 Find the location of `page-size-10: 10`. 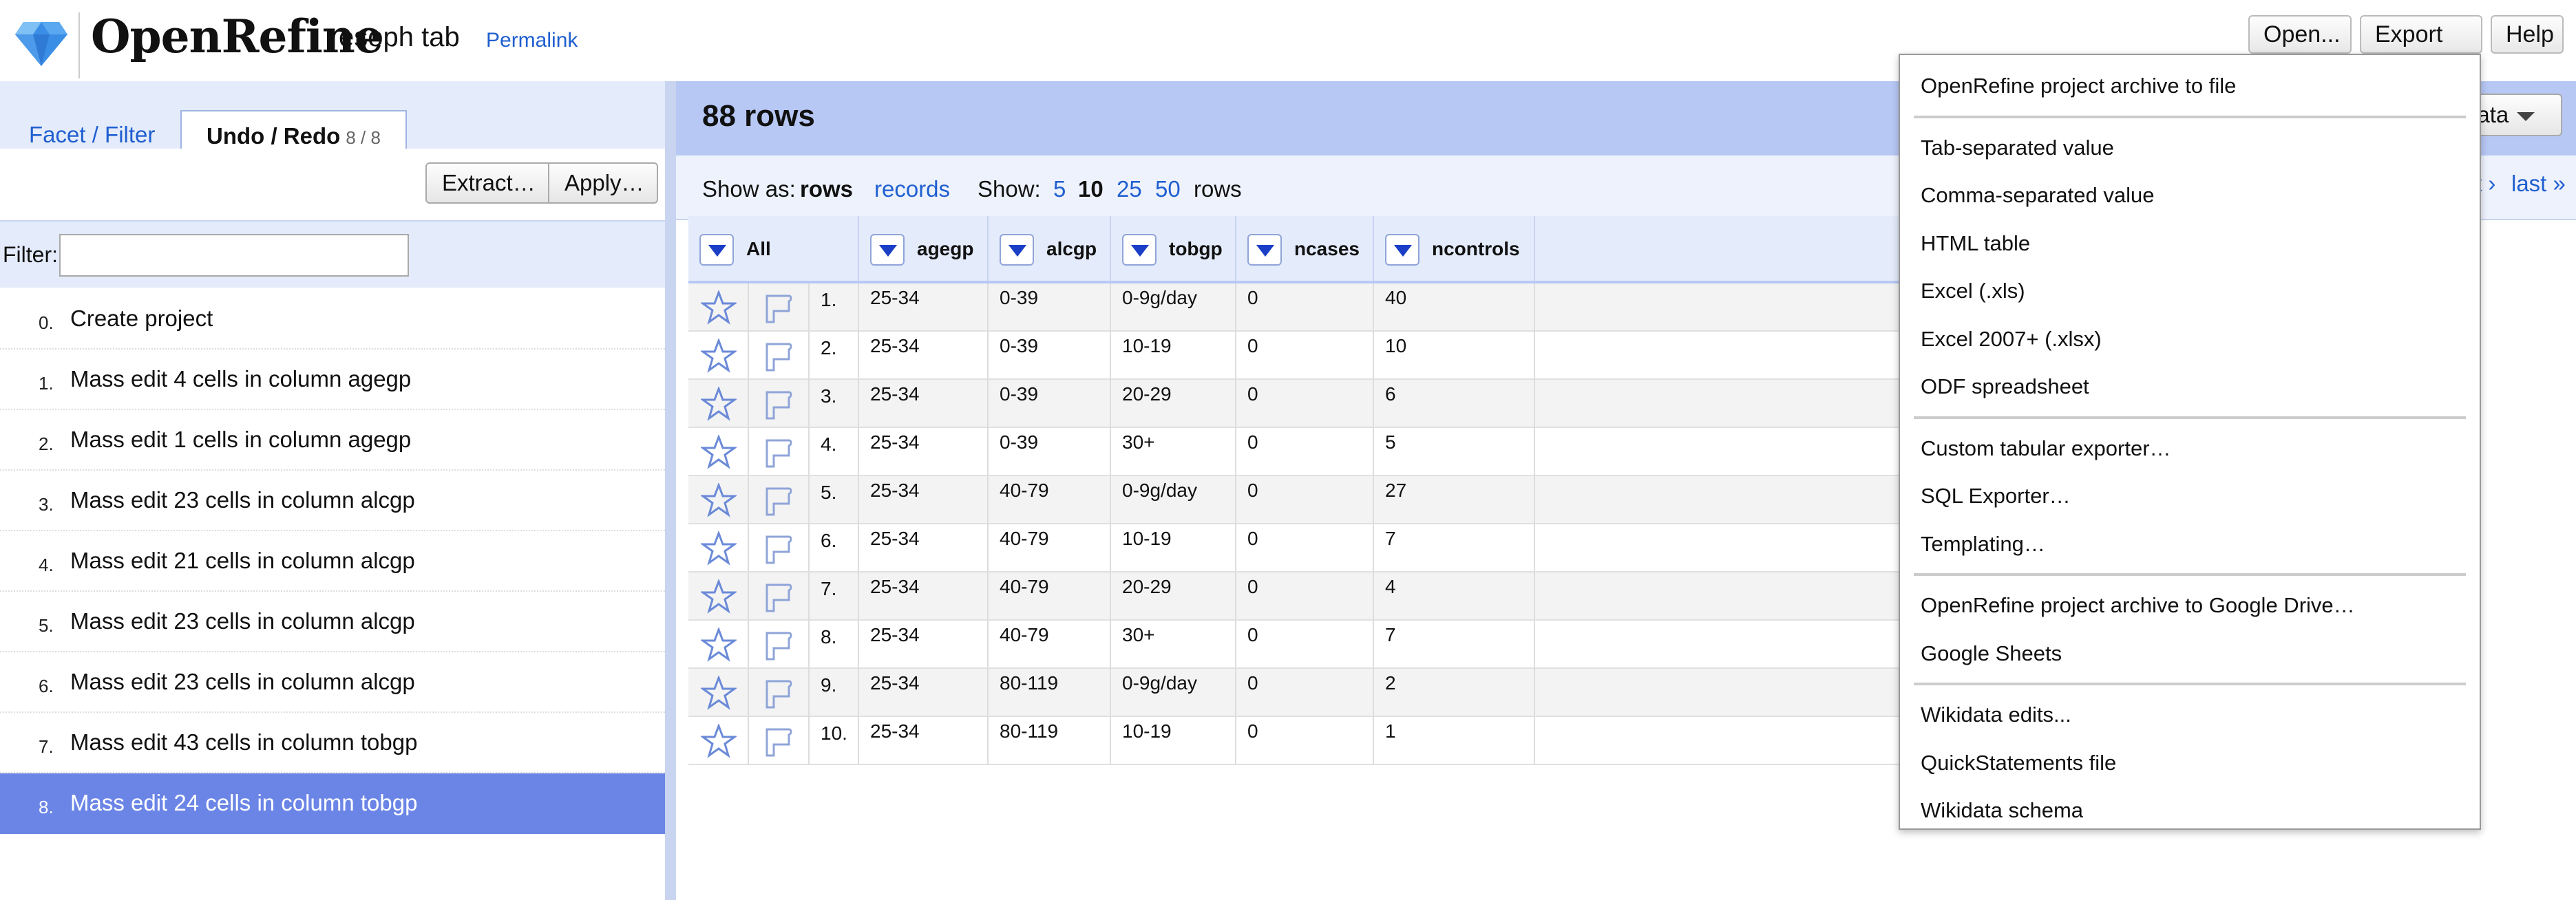

page-size-10: 10 is located at coordinates (1091, 189).